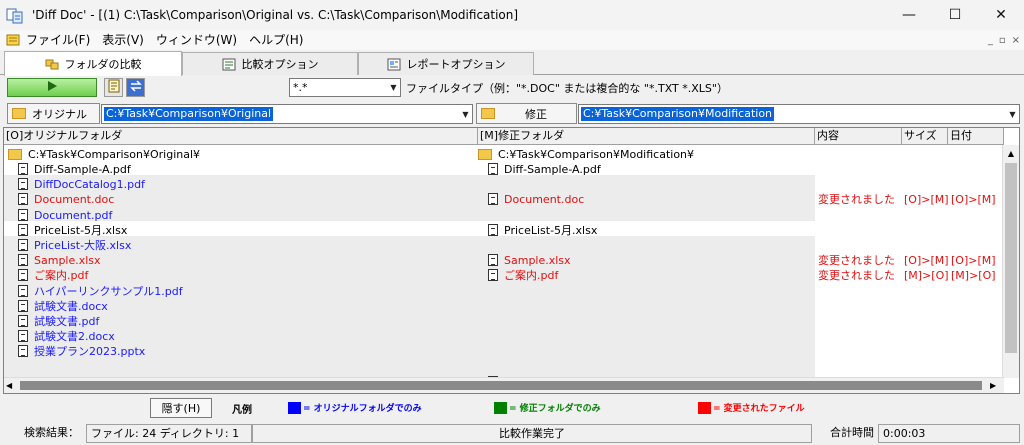 The width and height of the screenshot is (1024, 445). What do you see at coordinates (547, 407) in the screenshot?
I see `legend-modified-only: = 修正フォルダでのみ` at bounding box center [547, 407].